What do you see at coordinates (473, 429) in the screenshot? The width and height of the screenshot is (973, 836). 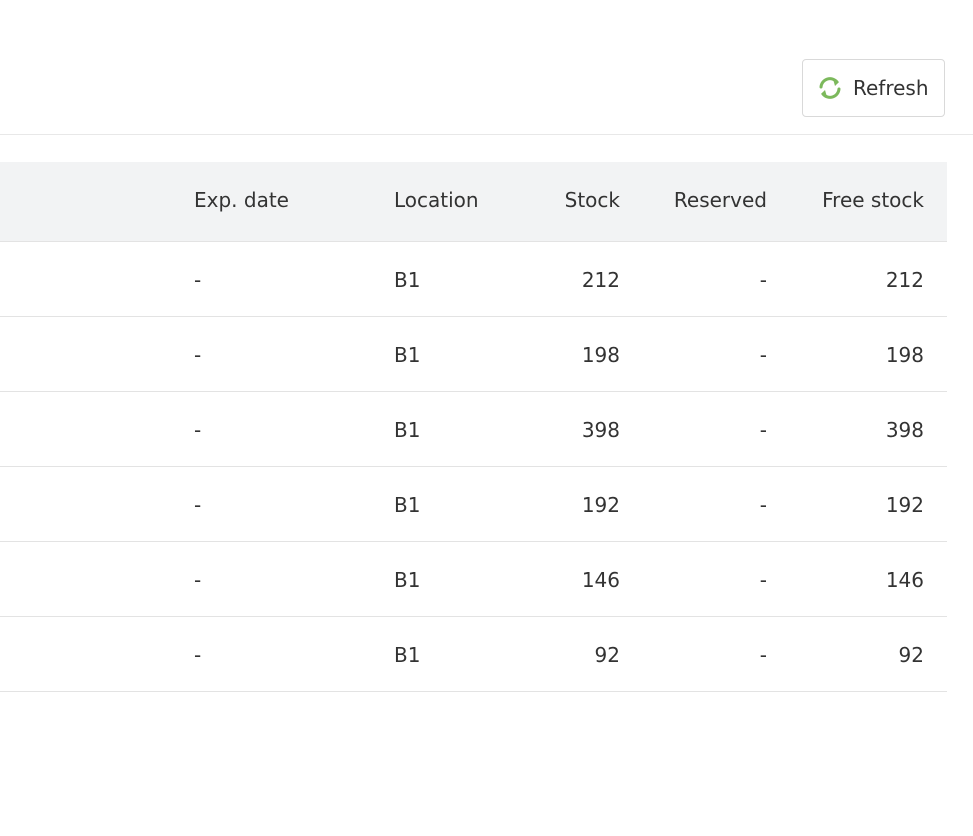 I see `table-row: - B1 398 - 398` at bounding box center [473, 429].